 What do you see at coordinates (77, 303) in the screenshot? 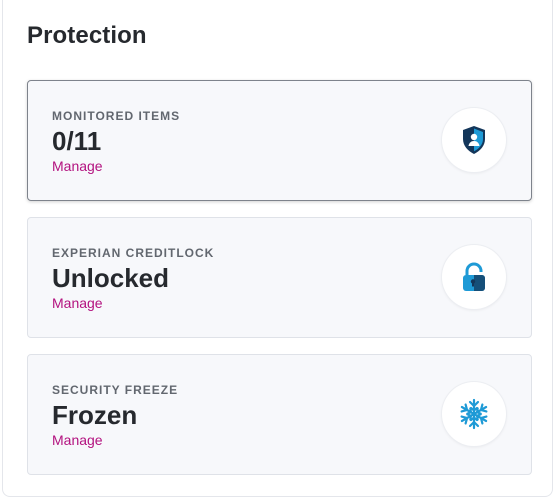
I see `manage-creditlock-link: Manage` at bounding box center [77, 303].